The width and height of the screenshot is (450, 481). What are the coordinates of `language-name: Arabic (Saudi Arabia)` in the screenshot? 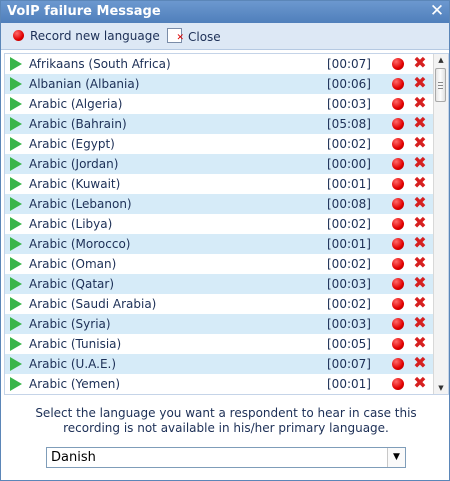 It's located at (93, 304).